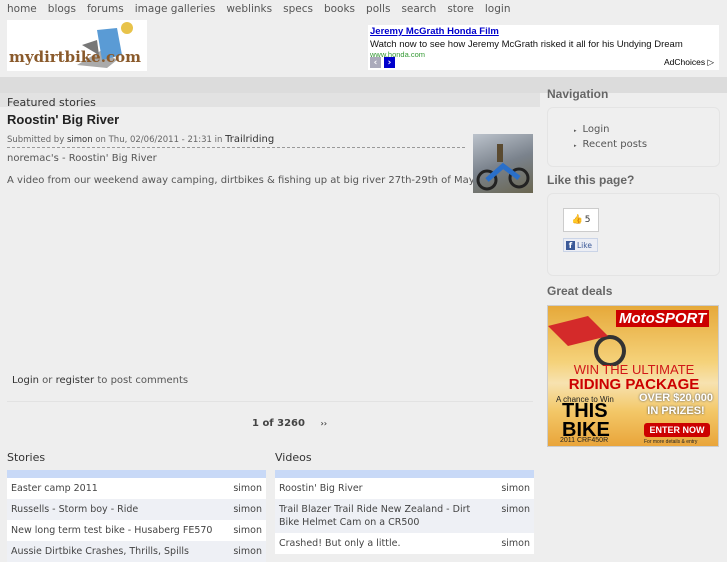 Image resolution: width=727 pixels, height=562 pixels. I want to click on like-heading: Like this page?, so click(591, 180).